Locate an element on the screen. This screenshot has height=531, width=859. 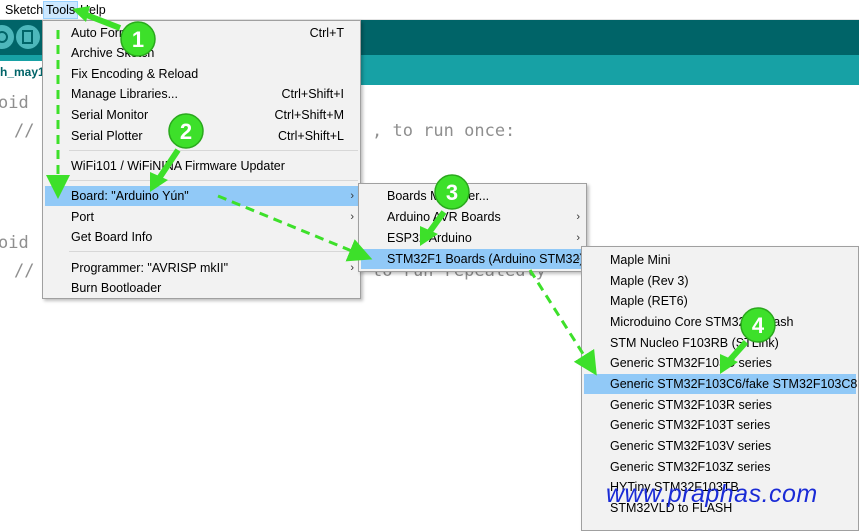
menu-sketch: Sketch is located at coordinates (24, 10).